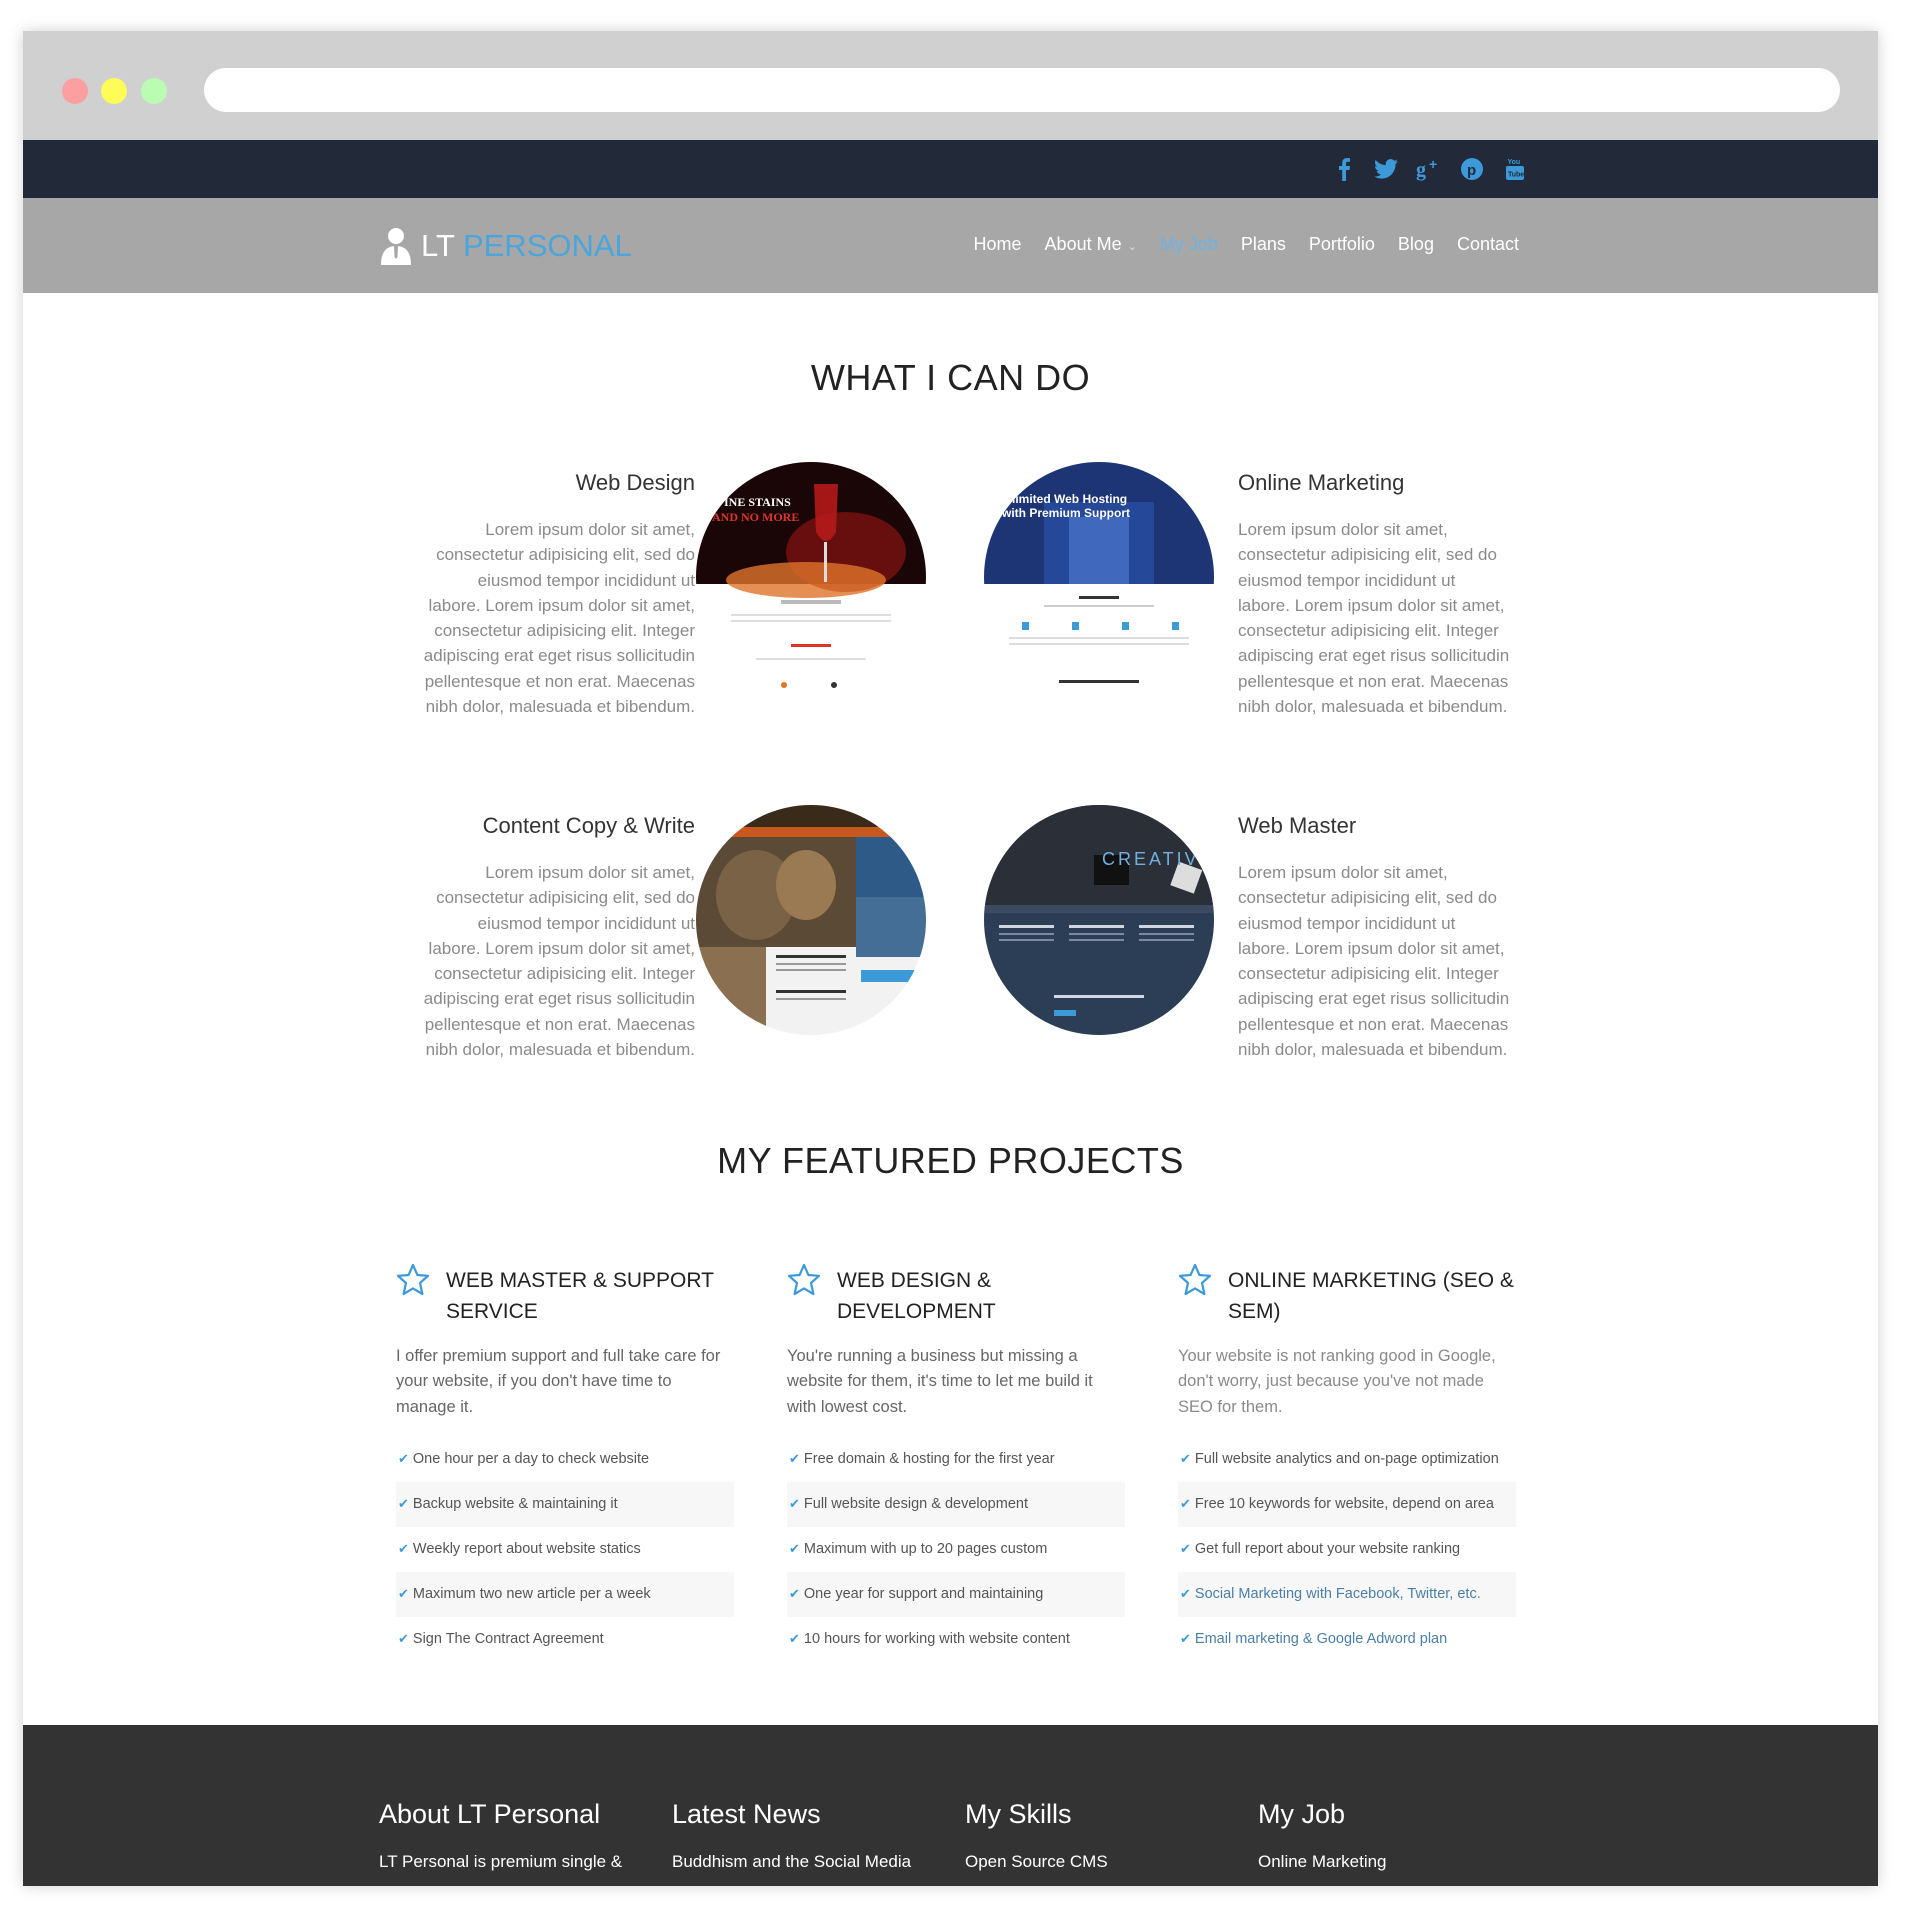 This screenshot has height=1921, width=1911. What do you see at coordinates (1132, 247) in the screenshot?
I see `chevron-down-icon: ⌄` at bounding box center [1132, 247].